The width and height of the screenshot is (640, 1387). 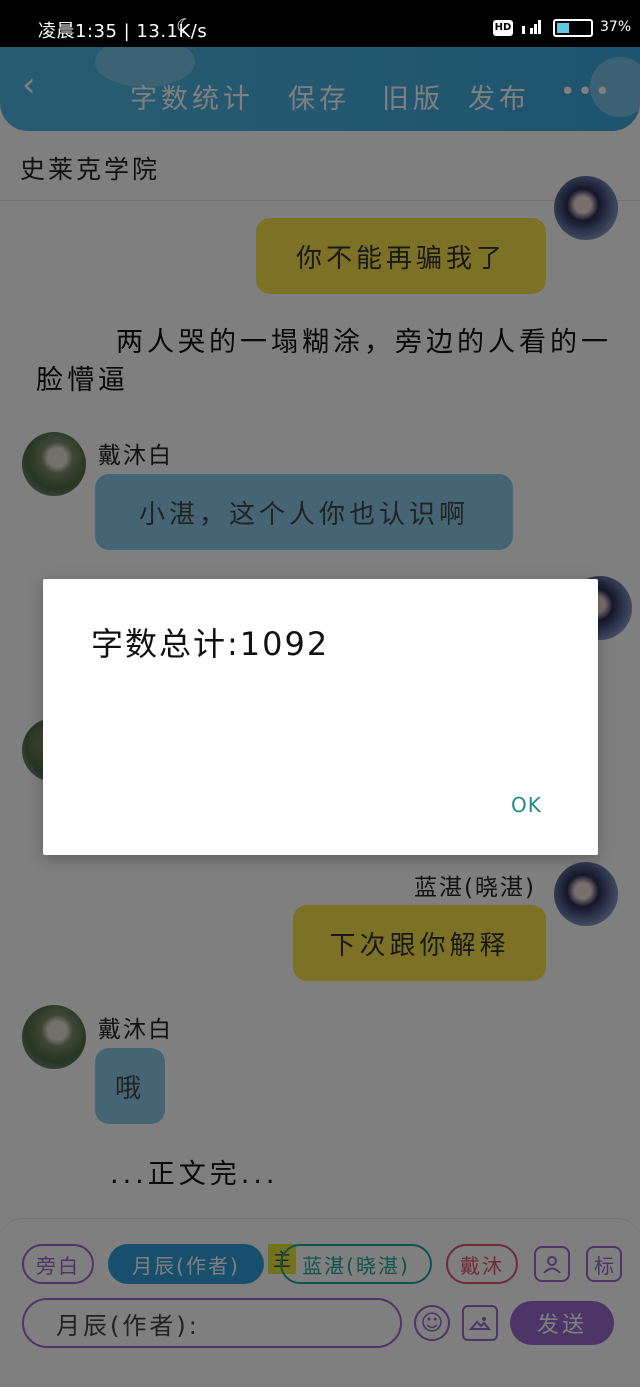 I want to click on word-count-message: 字数总计:1092, so click(x=210, y=644).